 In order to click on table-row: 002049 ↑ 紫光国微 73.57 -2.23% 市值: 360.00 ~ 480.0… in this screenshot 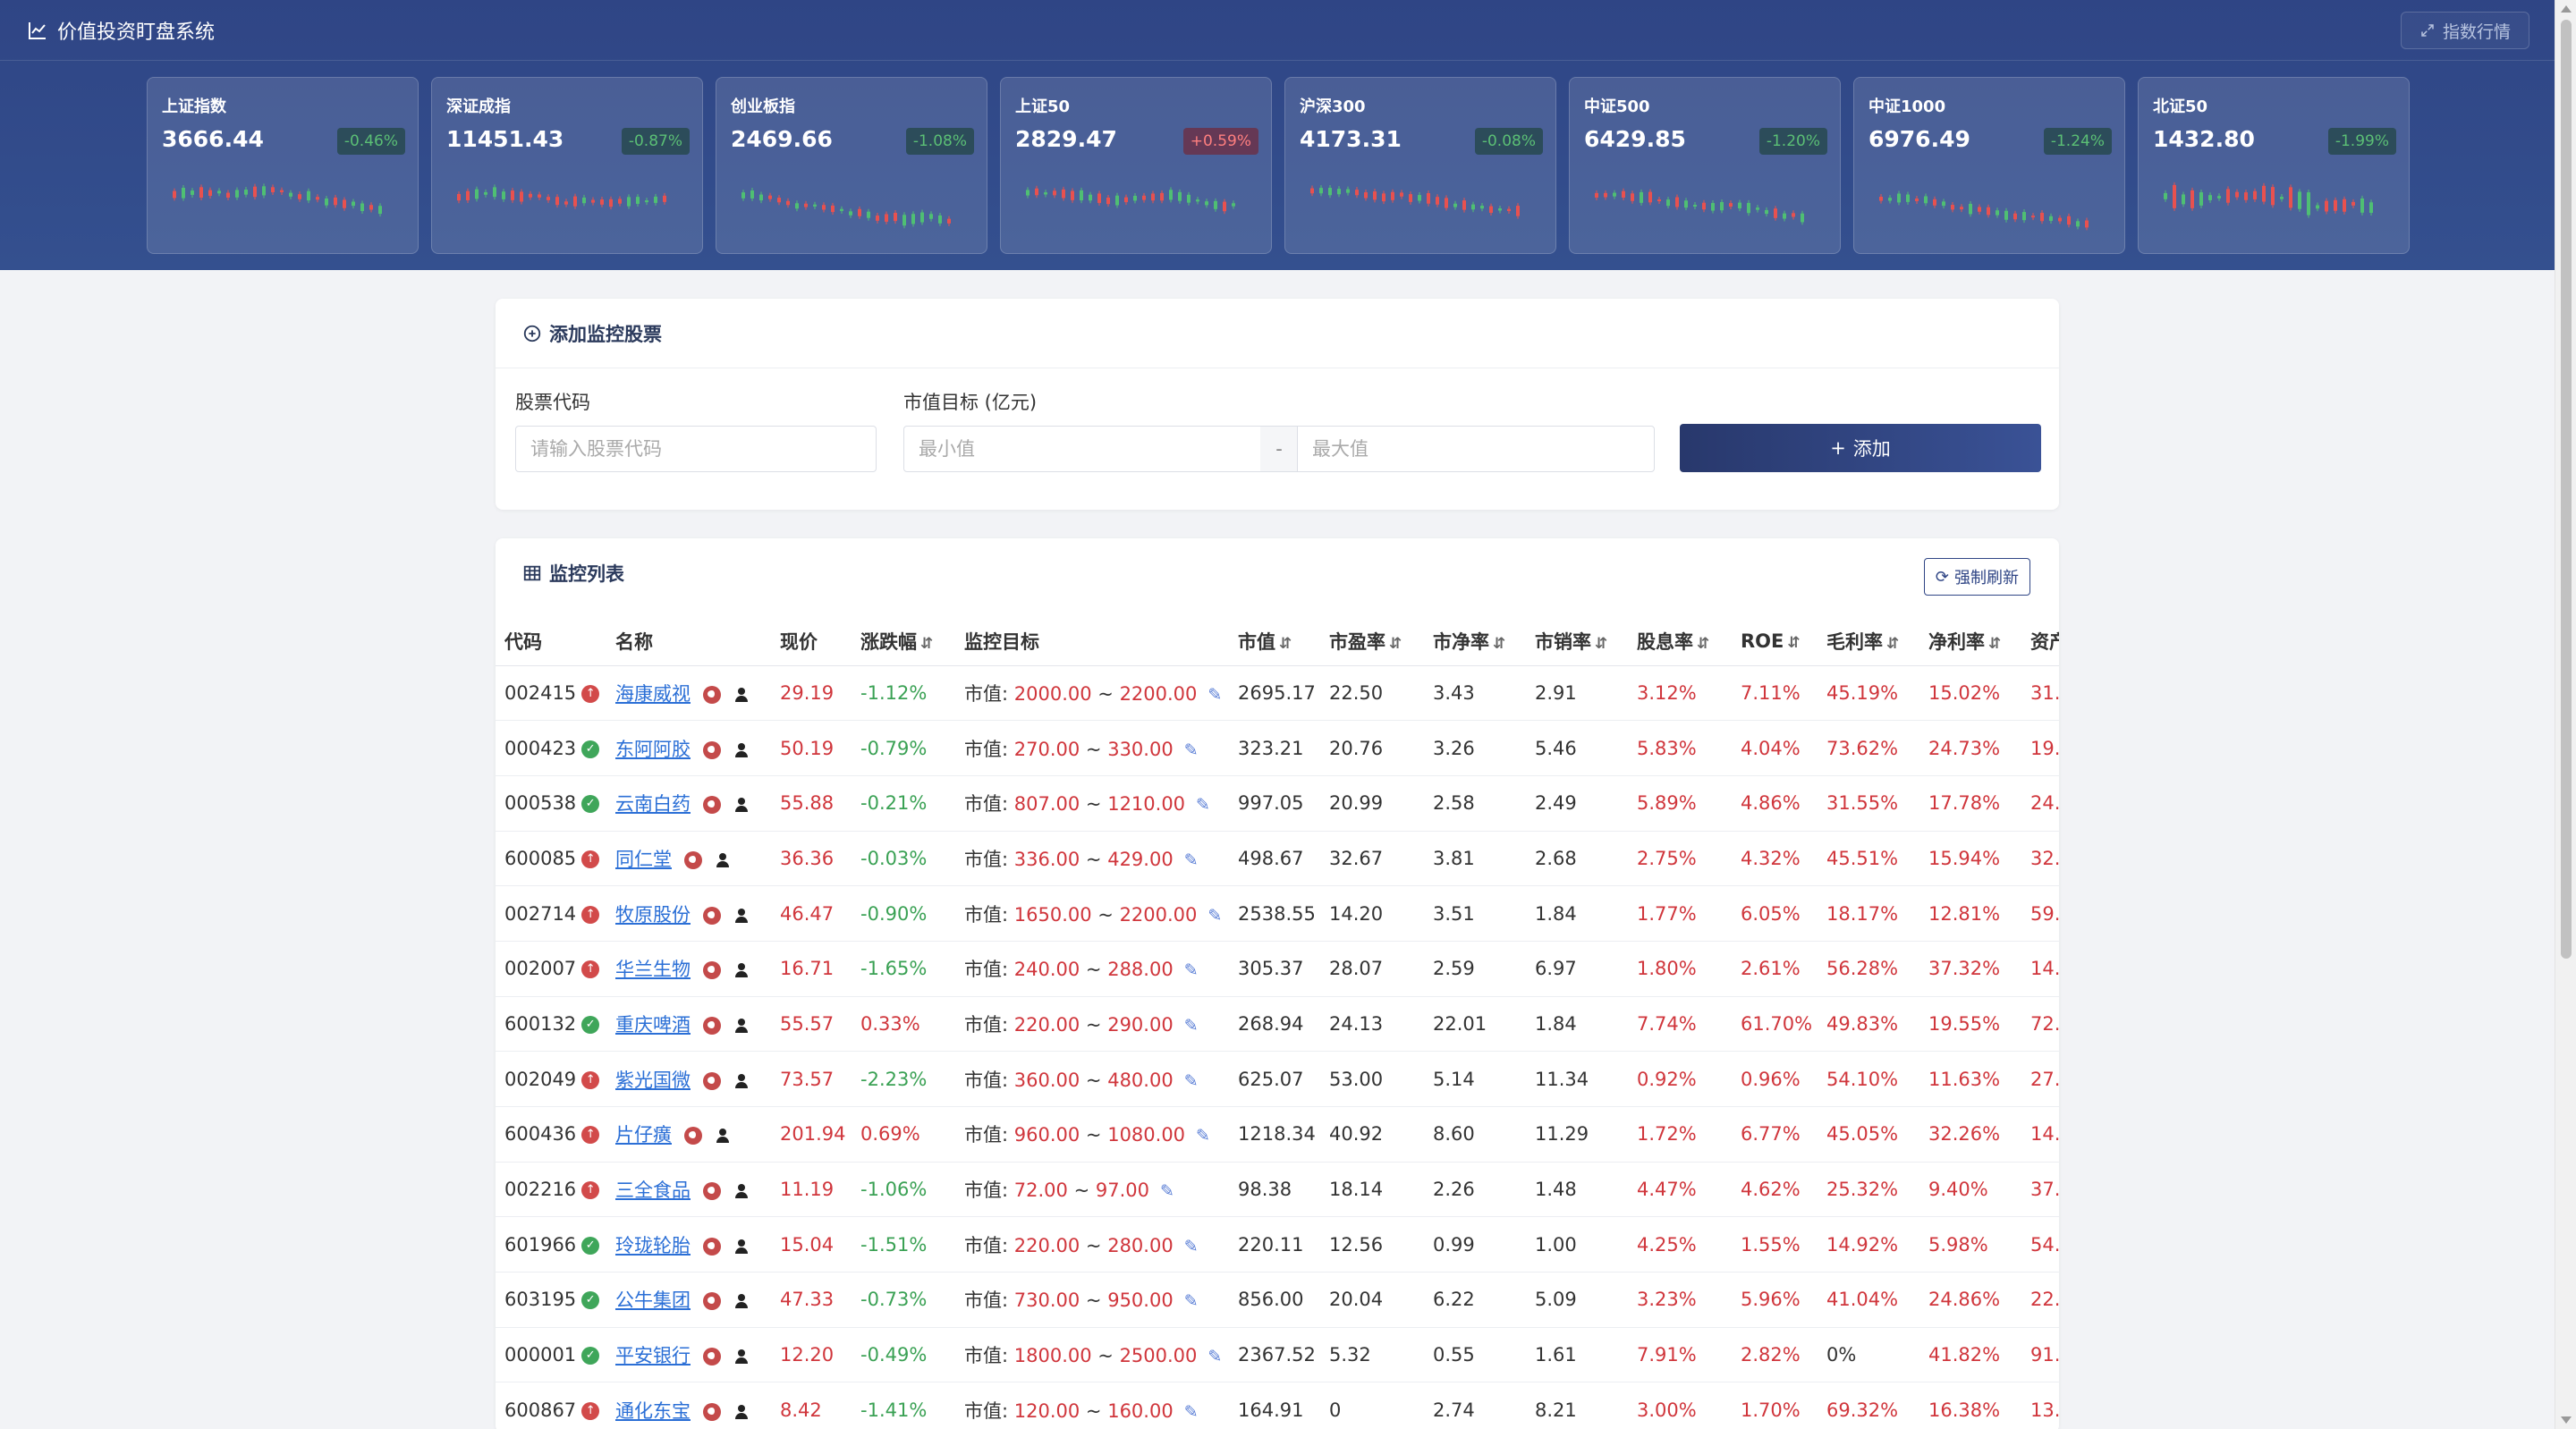, I will do `click(1277, 1079)`.